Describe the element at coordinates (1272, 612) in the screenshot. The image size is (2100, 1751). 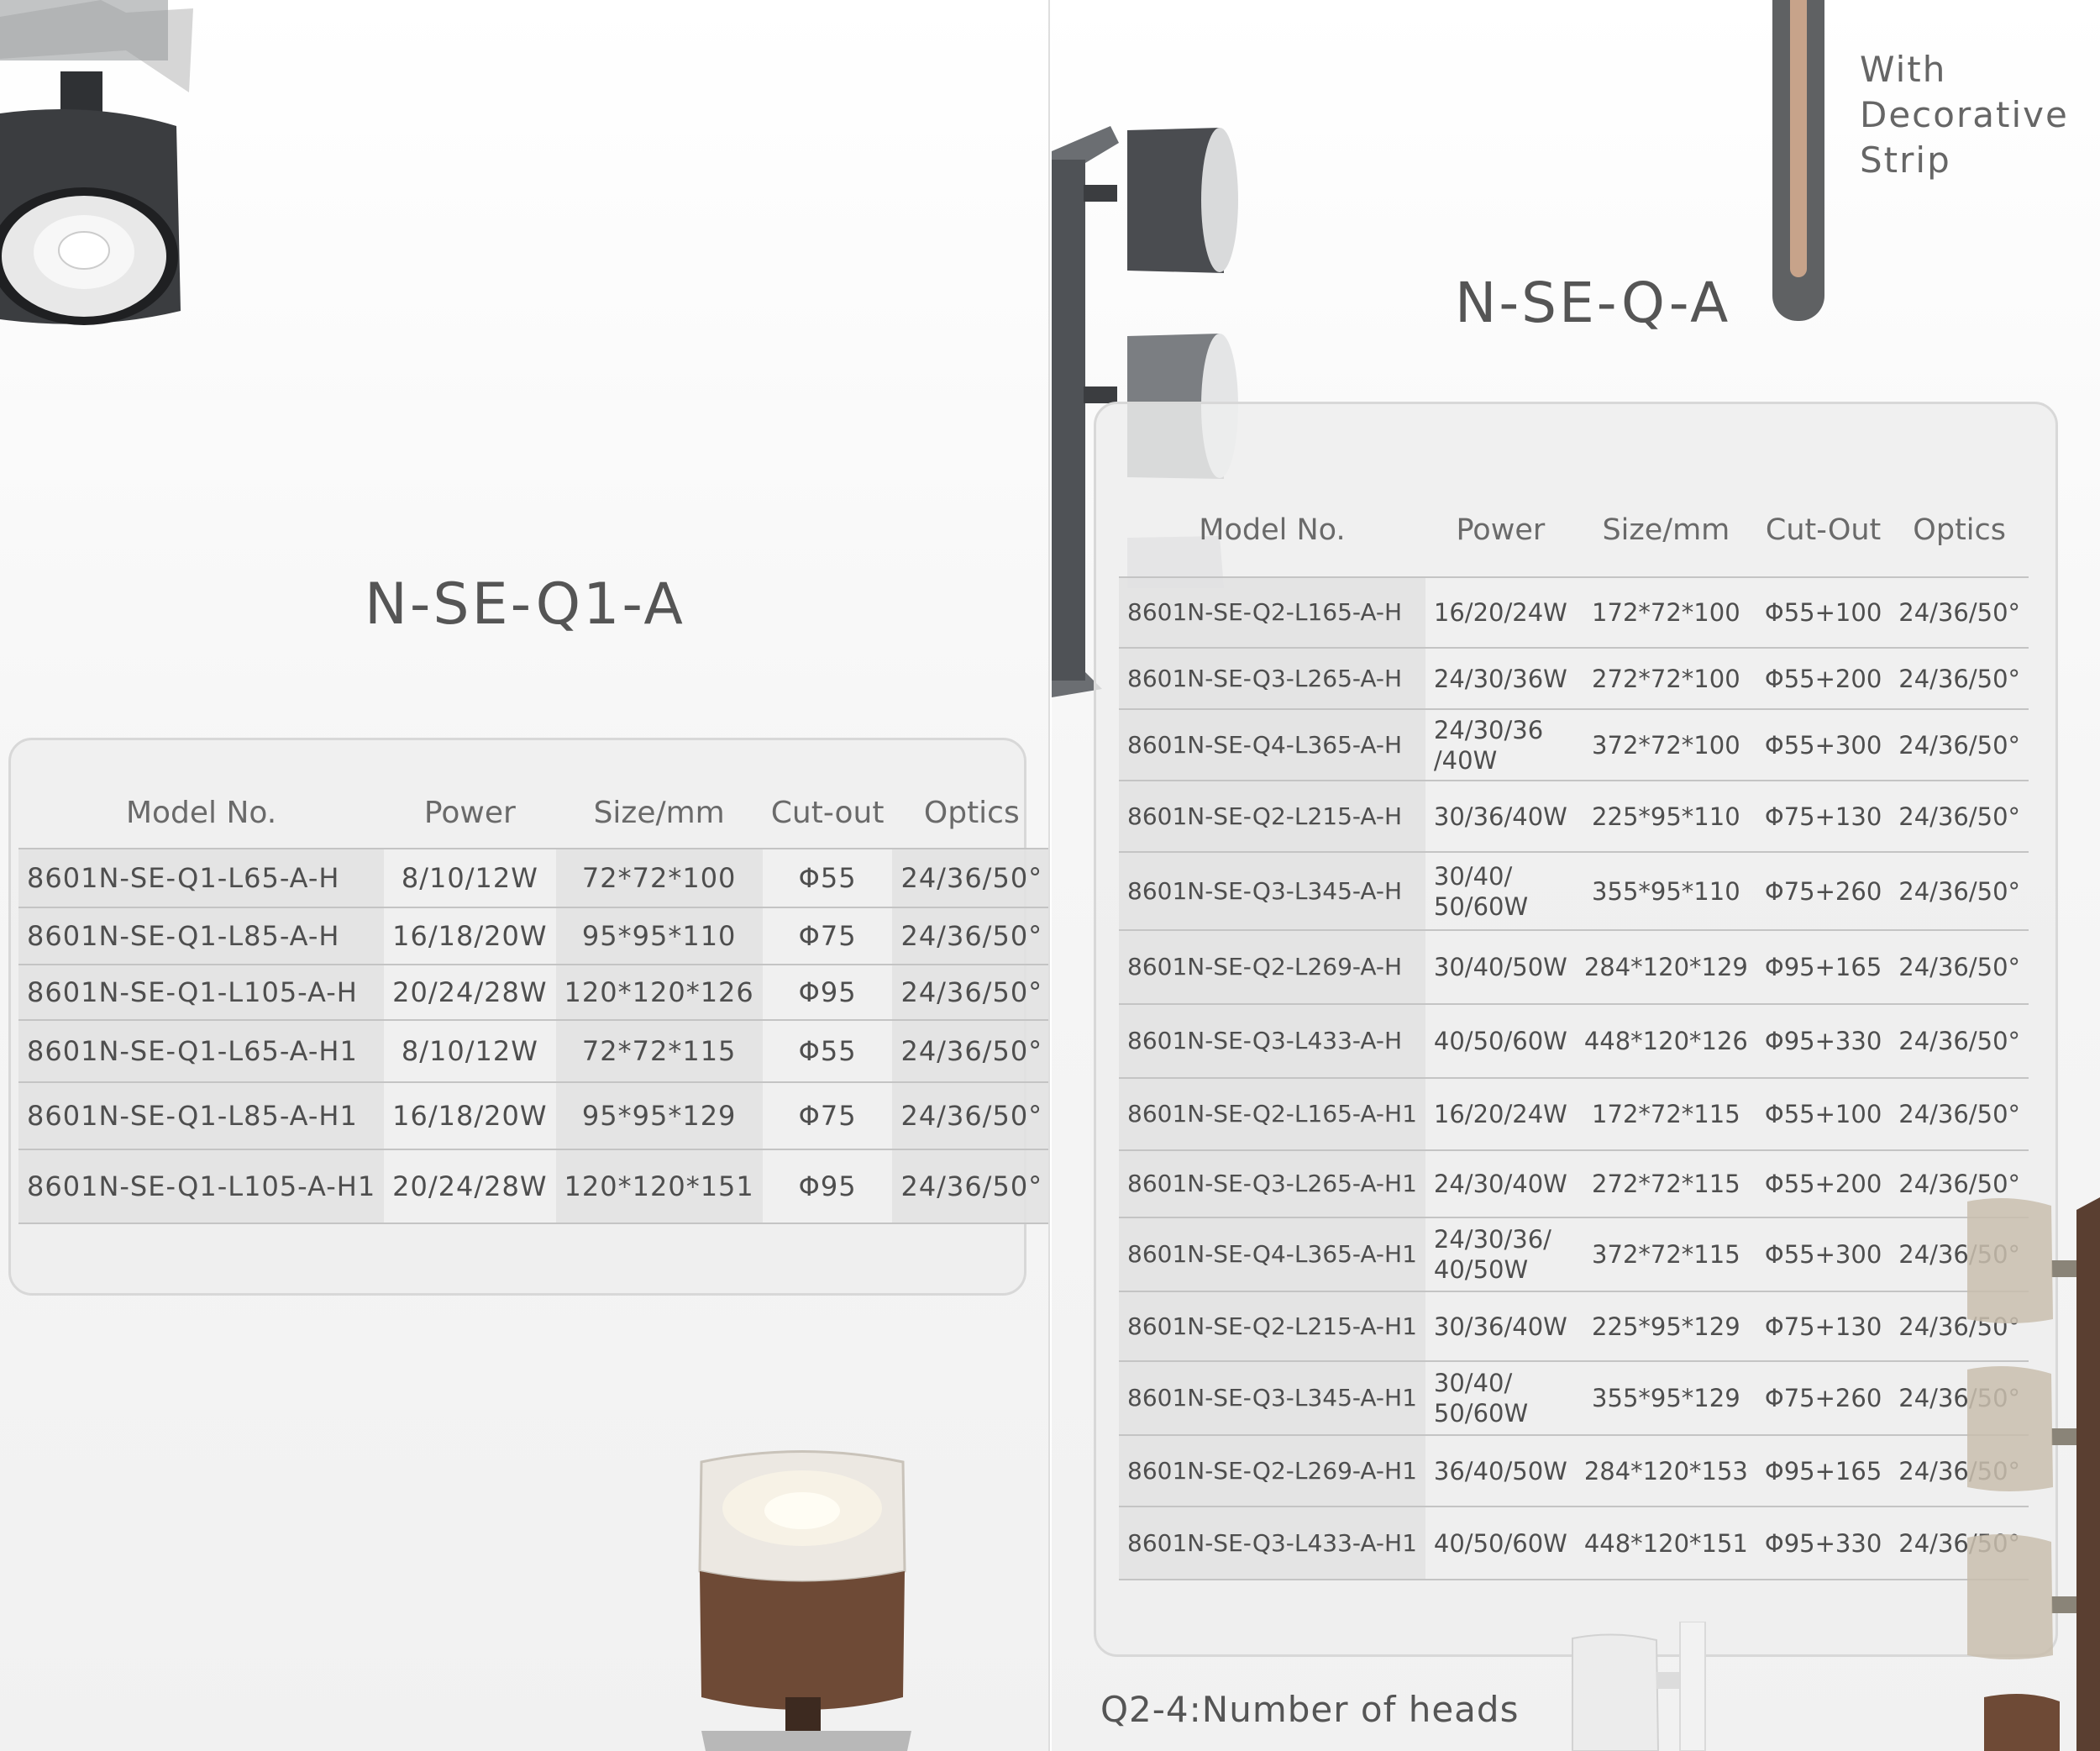
I see `cell-model: 8601N-SE-Q2-L165-A-H` at that location.